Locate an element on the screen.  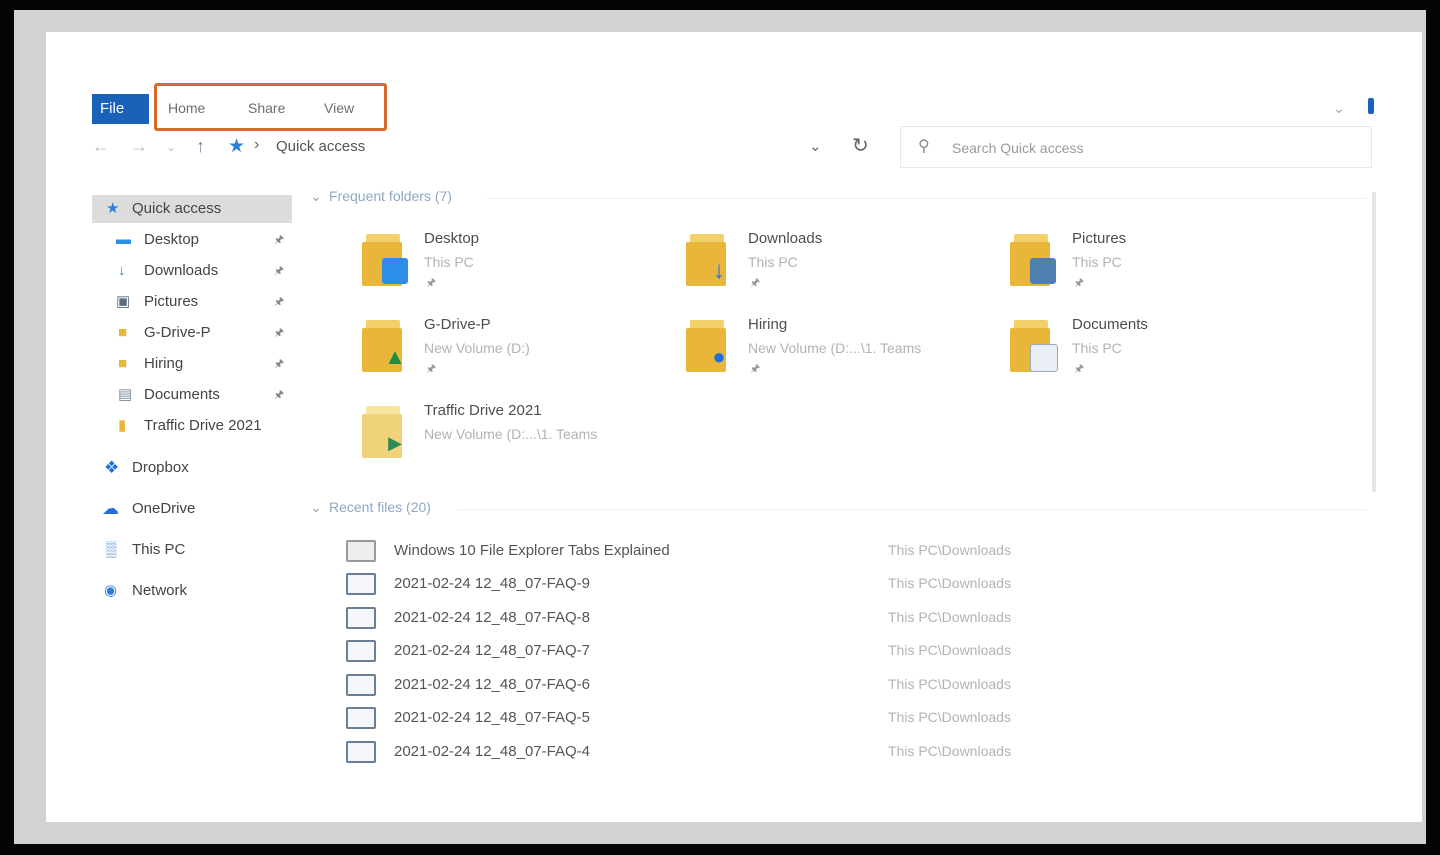
file-name: 2021-02-24 12_48_07-FAQ-8 is located at coordinates (492, 617).